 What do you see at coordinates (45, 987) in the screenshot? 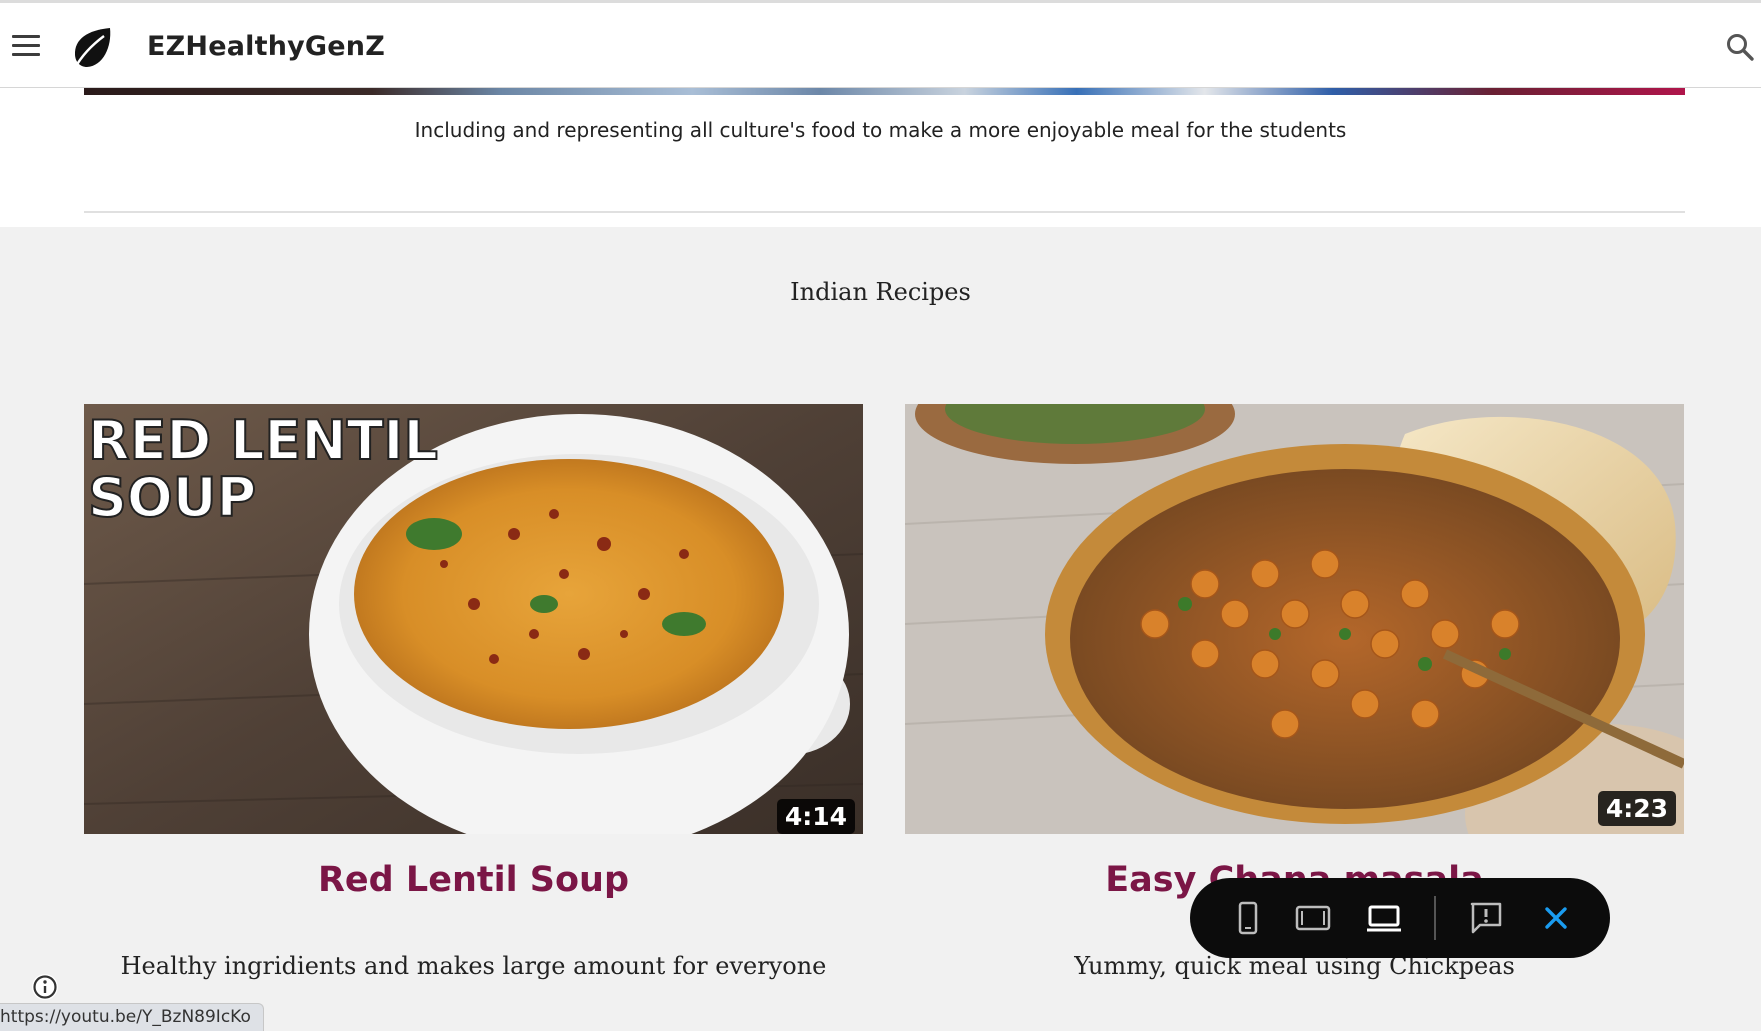
I see `info-icon` at bounding box center [45, 987].